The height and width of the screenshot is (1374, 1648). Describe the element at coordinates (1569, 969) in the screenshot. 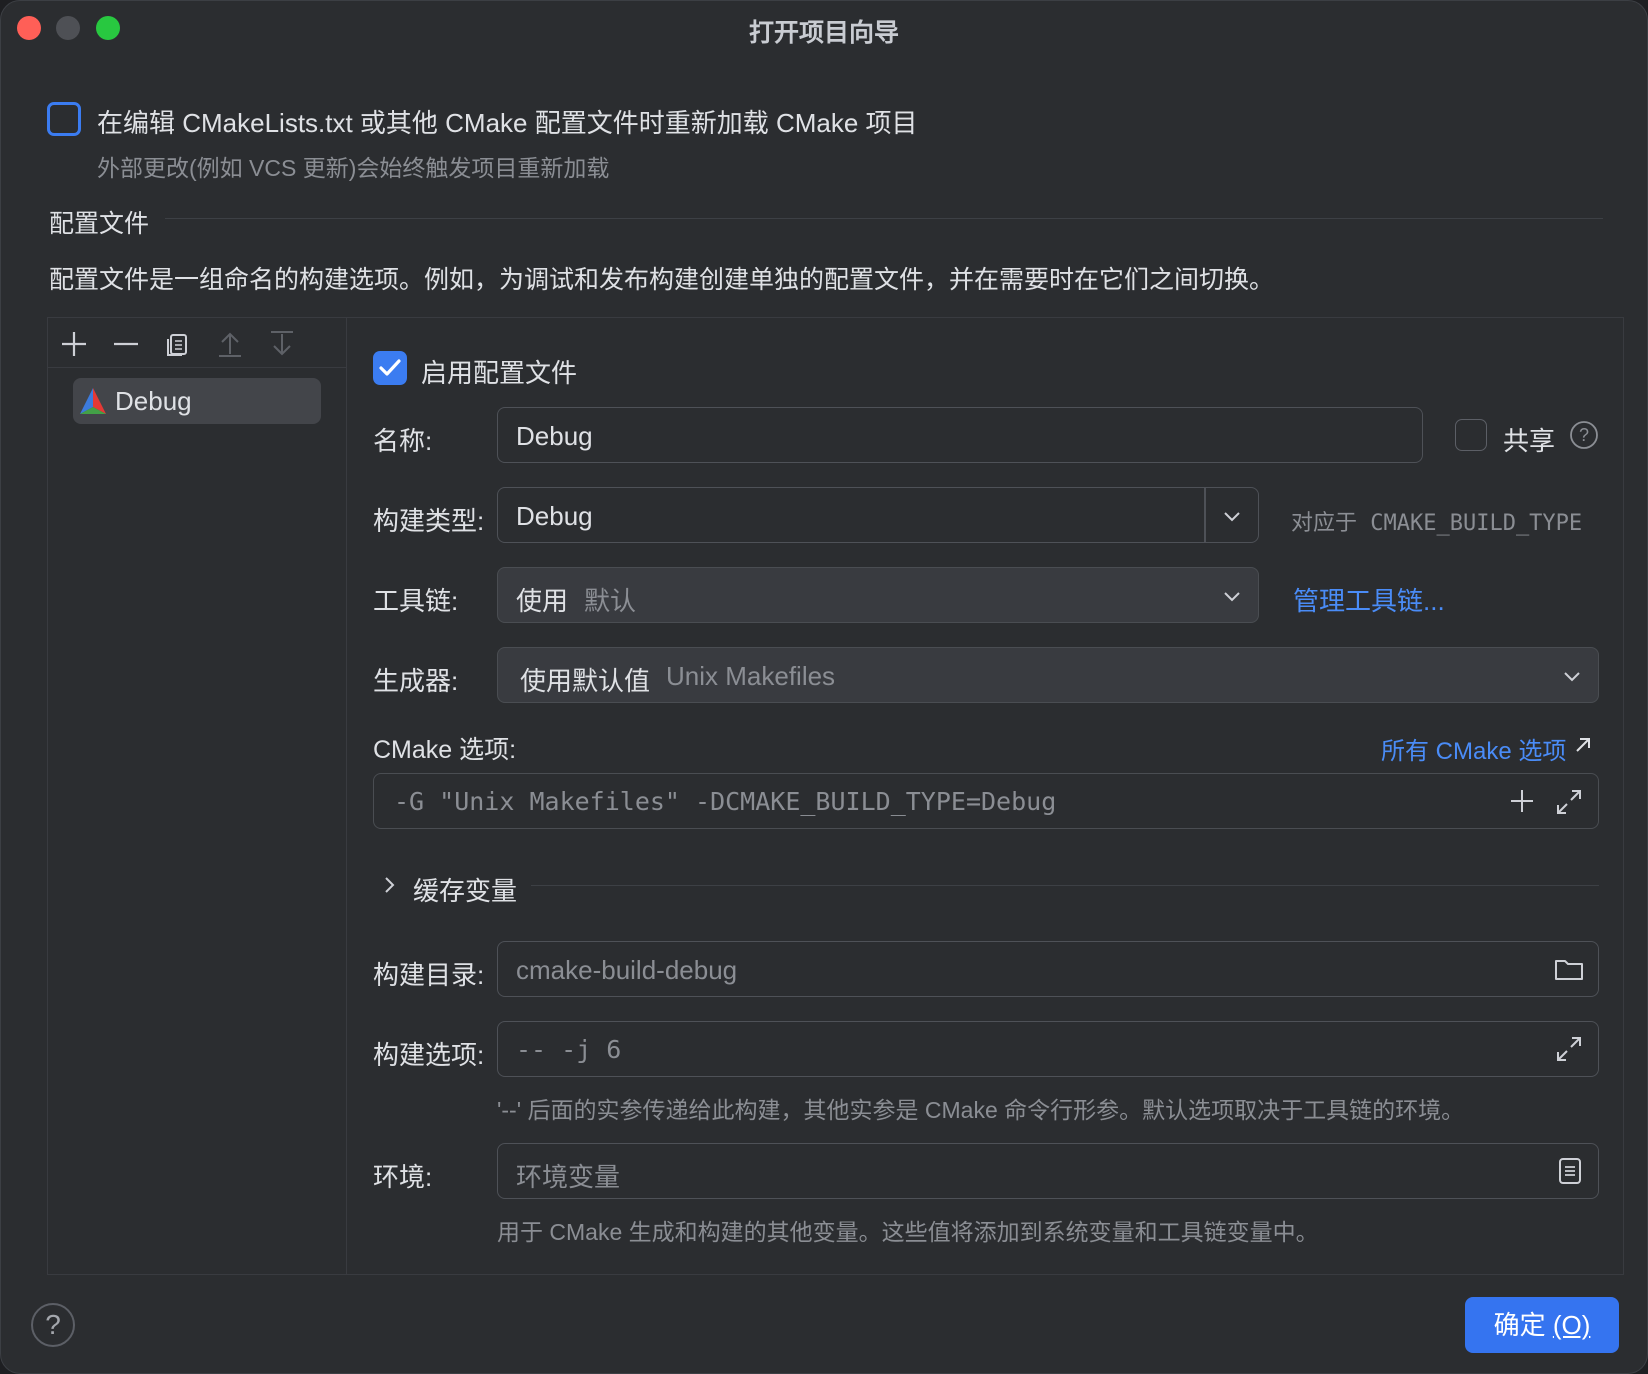

I see `folder-icon` at that location.